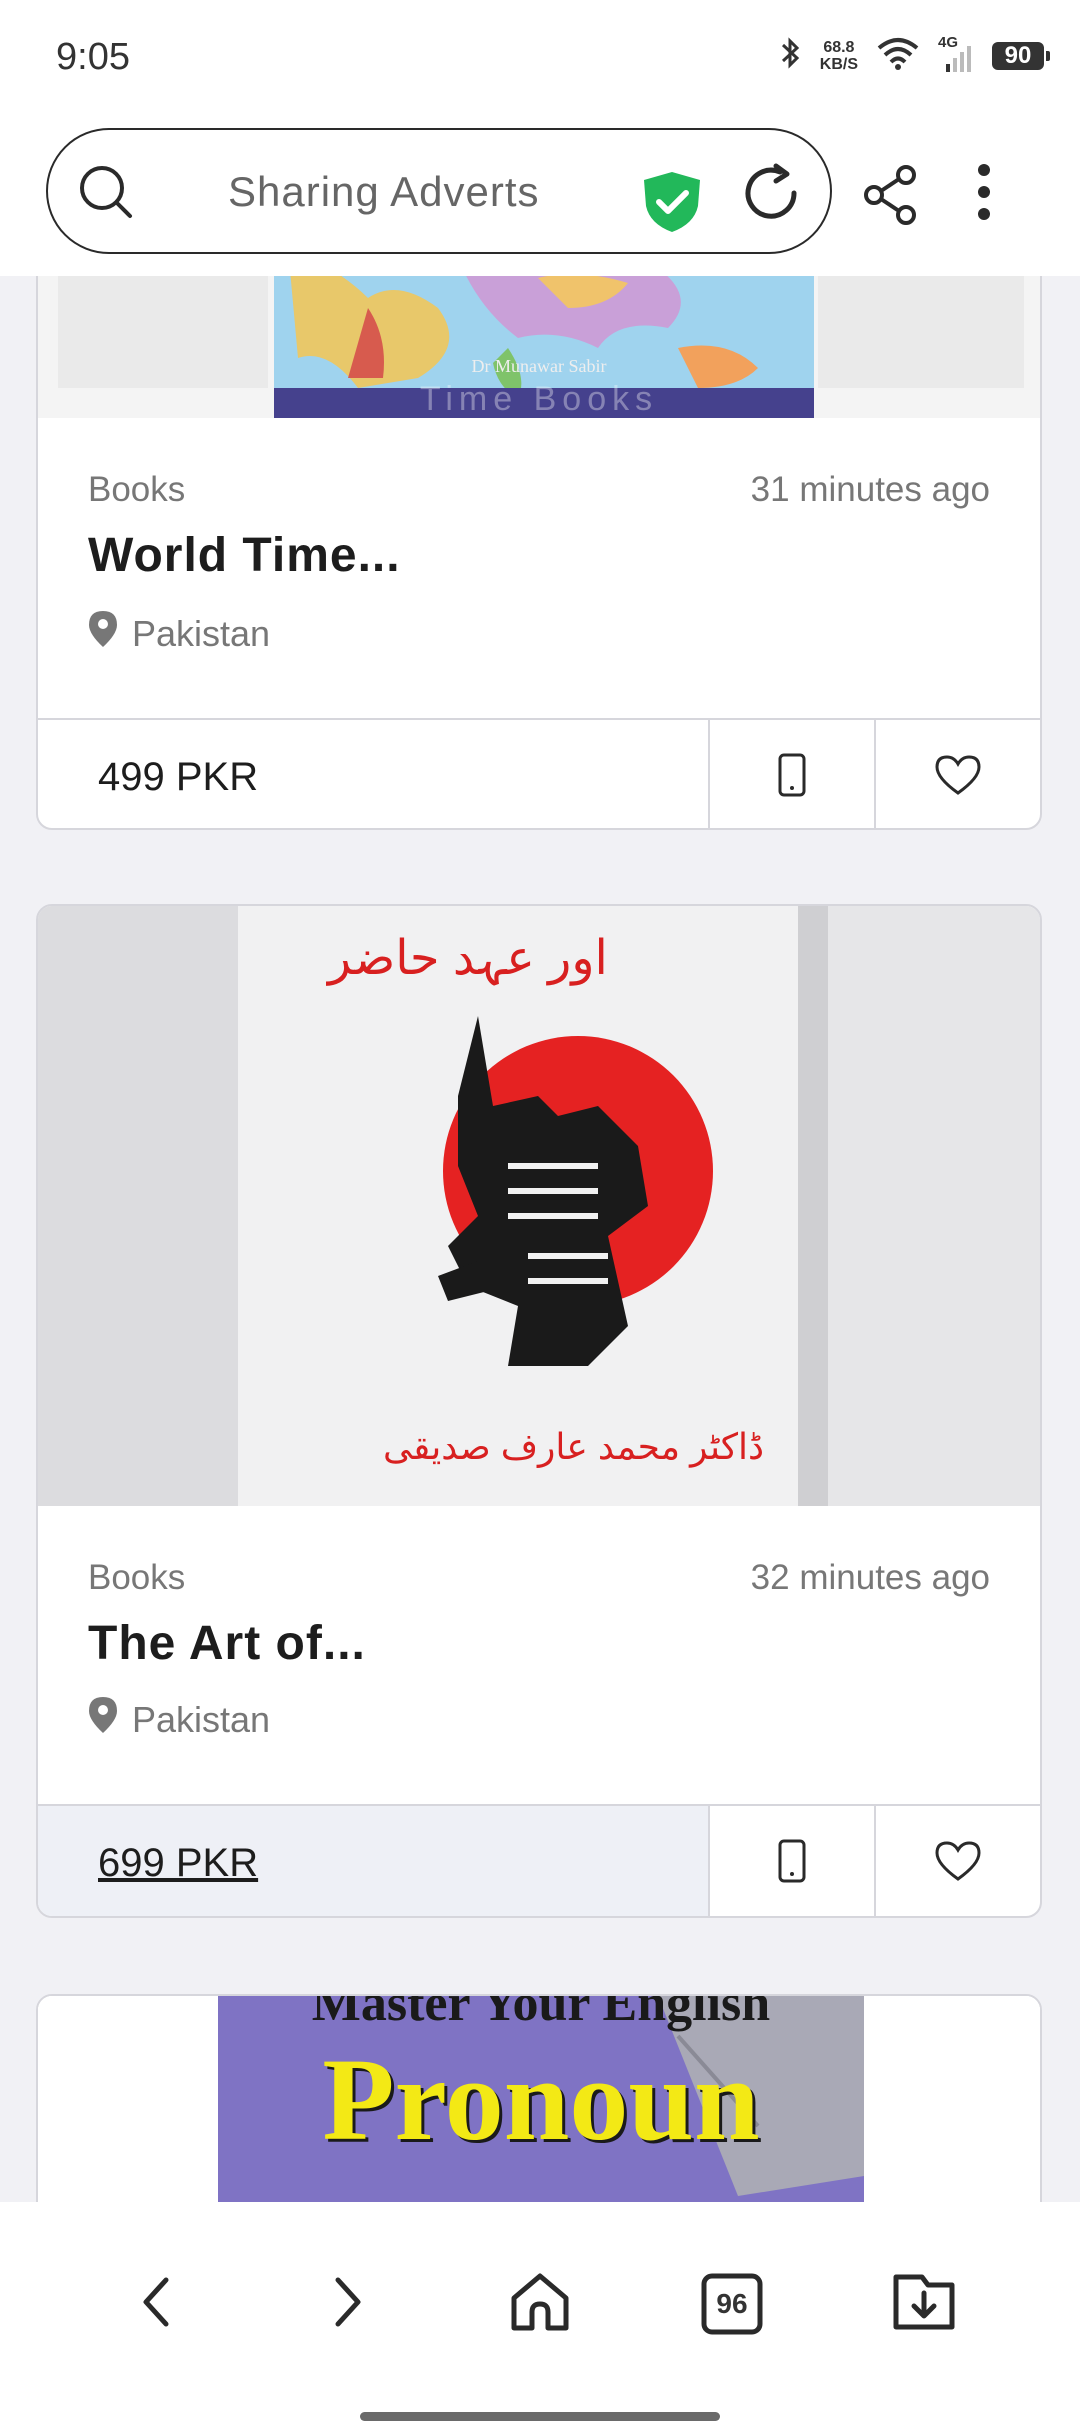  I want to click on site-title: Sharing Adverts, so click(384, 192).